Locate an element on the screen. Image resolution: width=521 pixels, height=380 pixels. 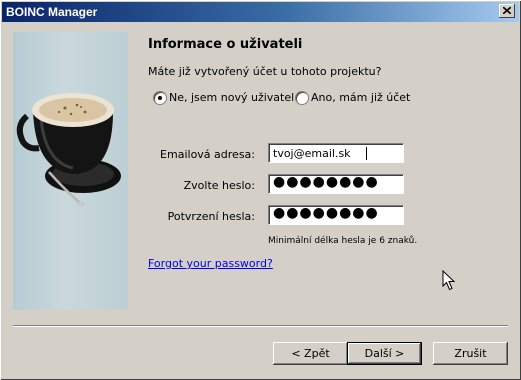
close-icon is located at coordinates (507, 10).